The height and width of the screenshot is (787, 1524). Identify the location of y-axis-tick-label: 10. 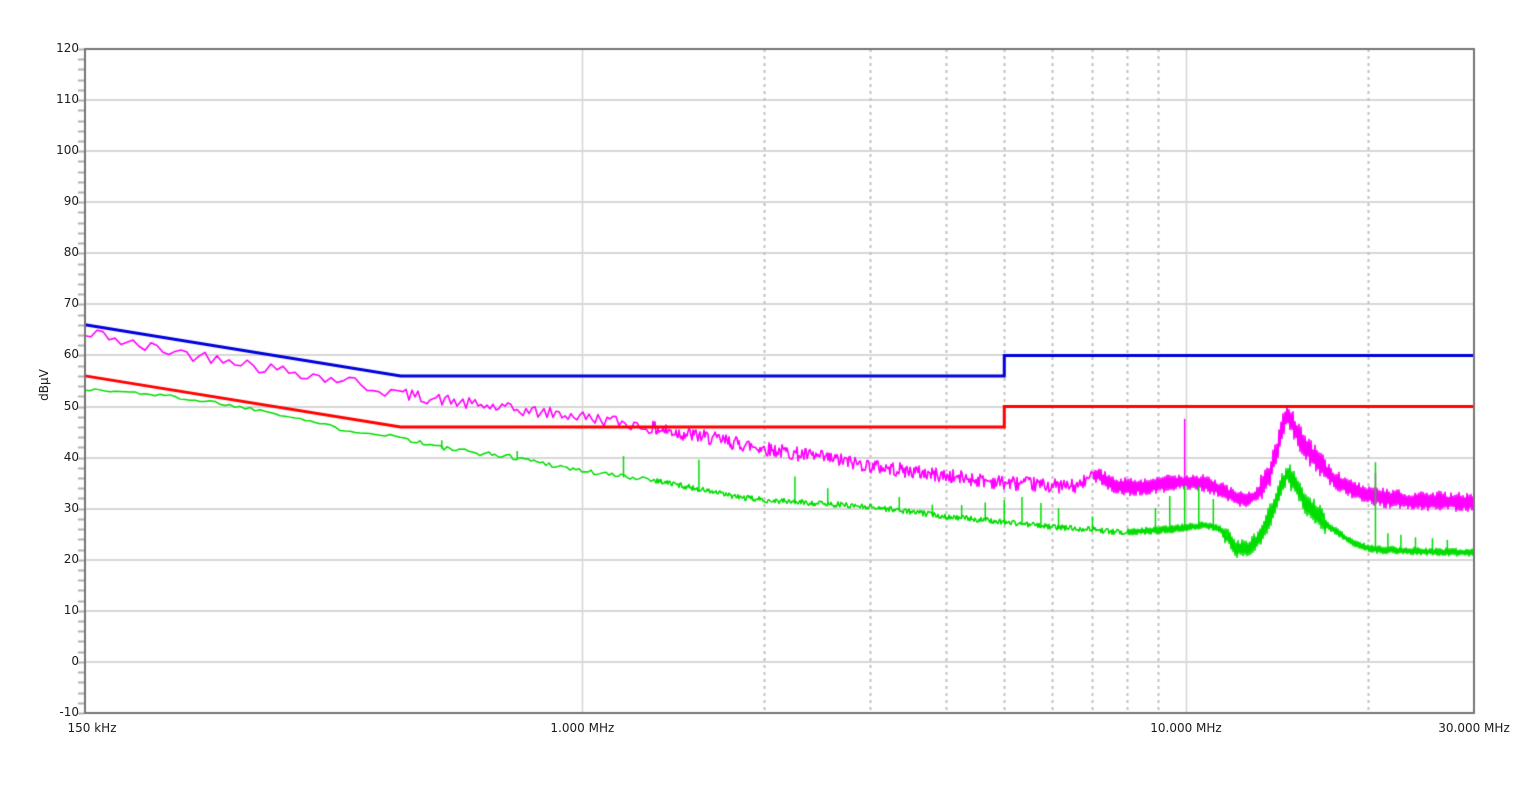
(71, 609).